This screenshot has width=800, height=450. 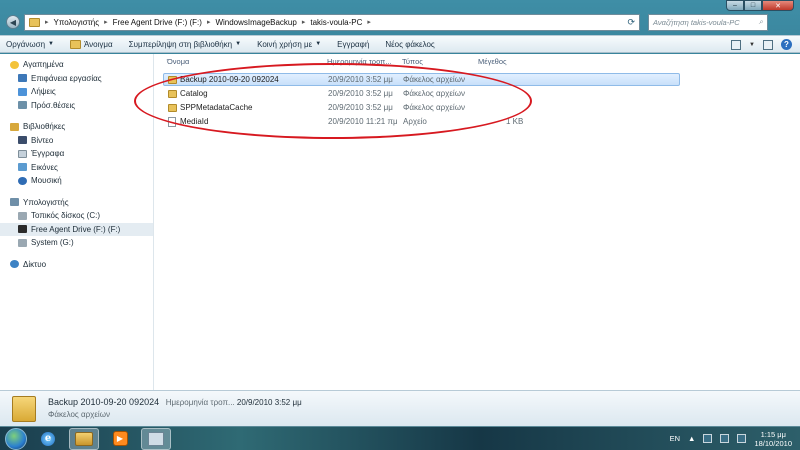 I want to click on nav-libraries: Βιβλιοθήκες, so click(x=76, y=127).